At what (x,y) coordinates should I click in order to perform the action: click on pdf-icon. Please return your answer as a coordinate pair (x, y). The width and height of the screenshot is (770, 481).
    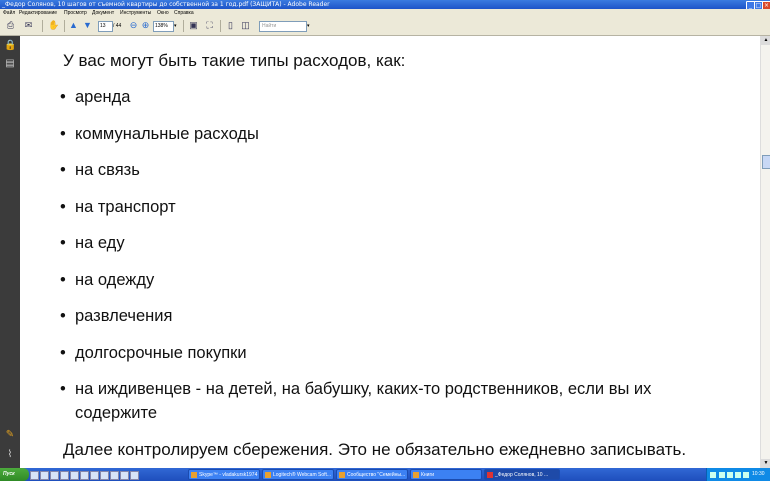
    Looking at the image, I should click on (490, 475).